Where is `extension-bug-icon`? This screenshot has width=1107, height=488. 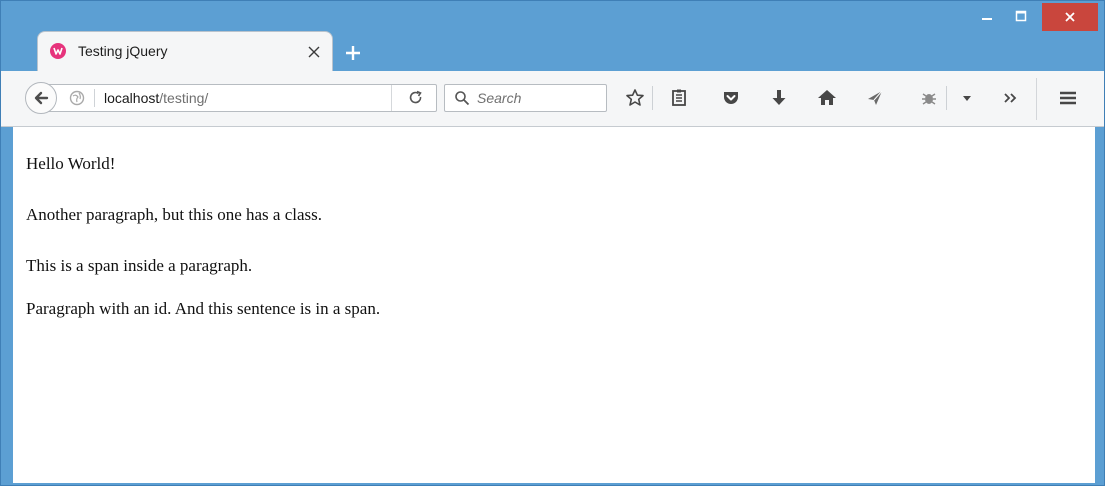
extension-bug-icon is located at coordinates (929, 99).